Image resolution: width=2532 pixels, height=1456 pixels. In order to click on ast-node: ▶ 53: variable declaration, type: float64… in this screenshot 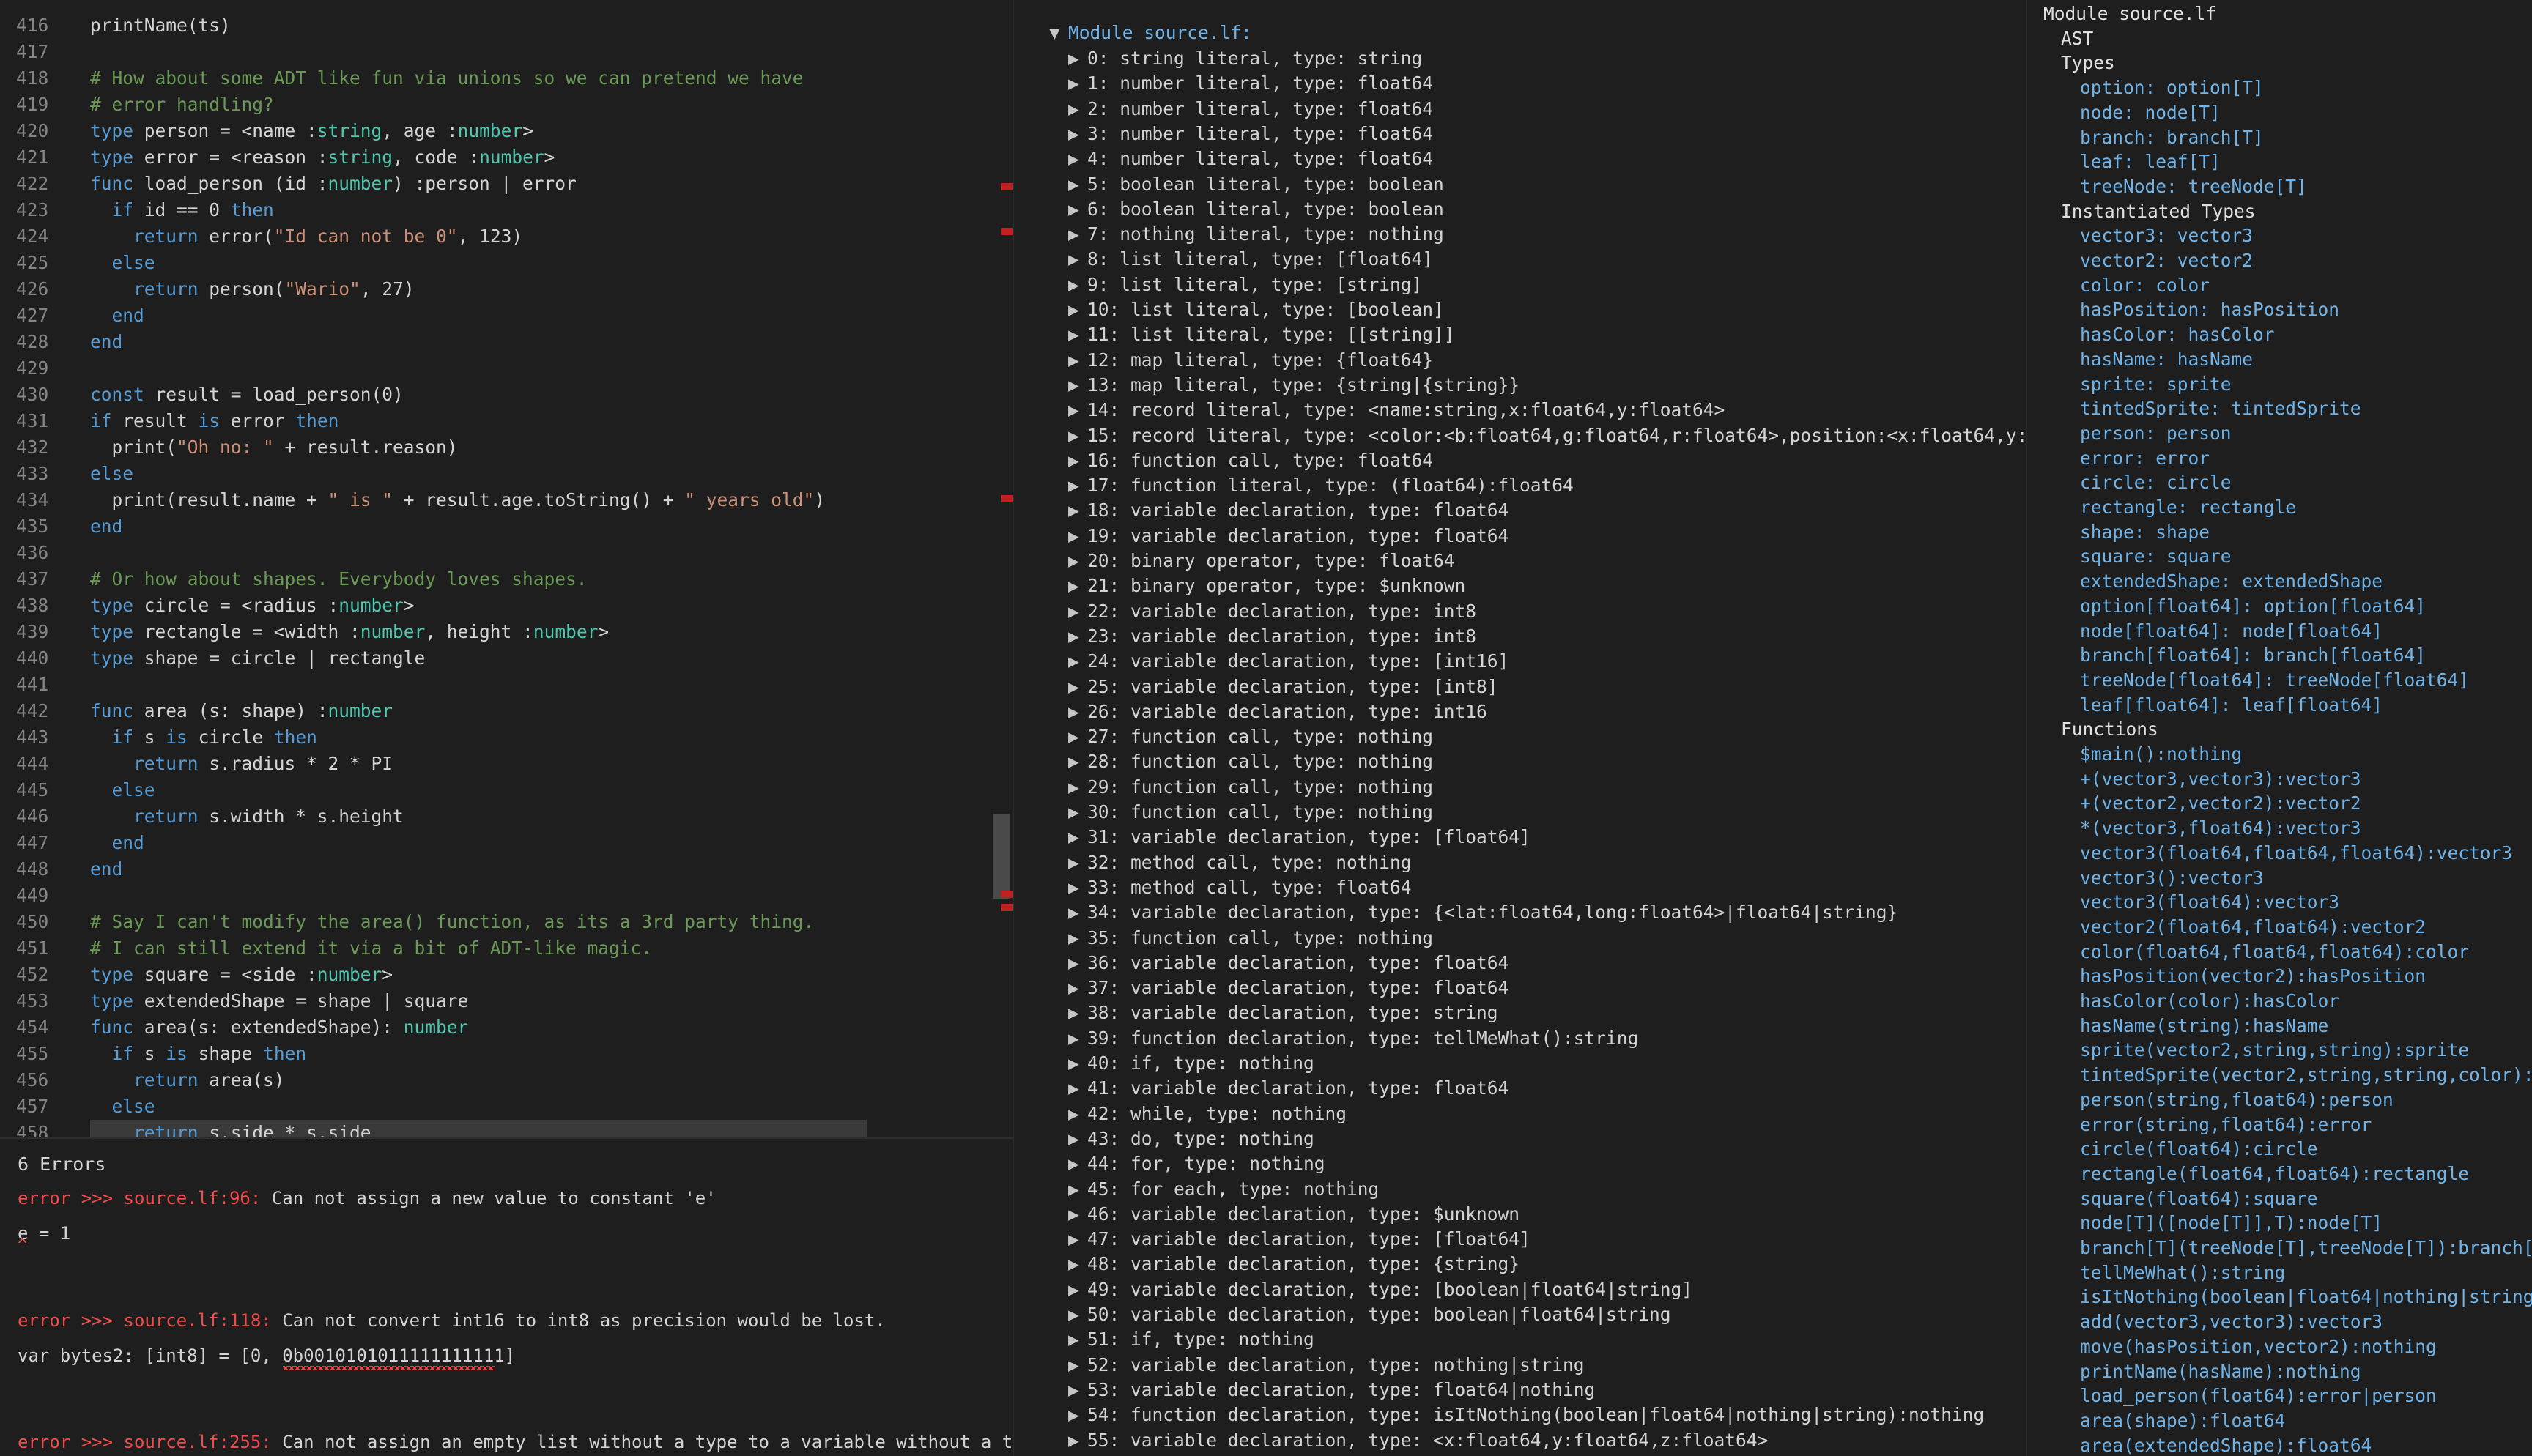, I will do `click(1331, 1391)`.